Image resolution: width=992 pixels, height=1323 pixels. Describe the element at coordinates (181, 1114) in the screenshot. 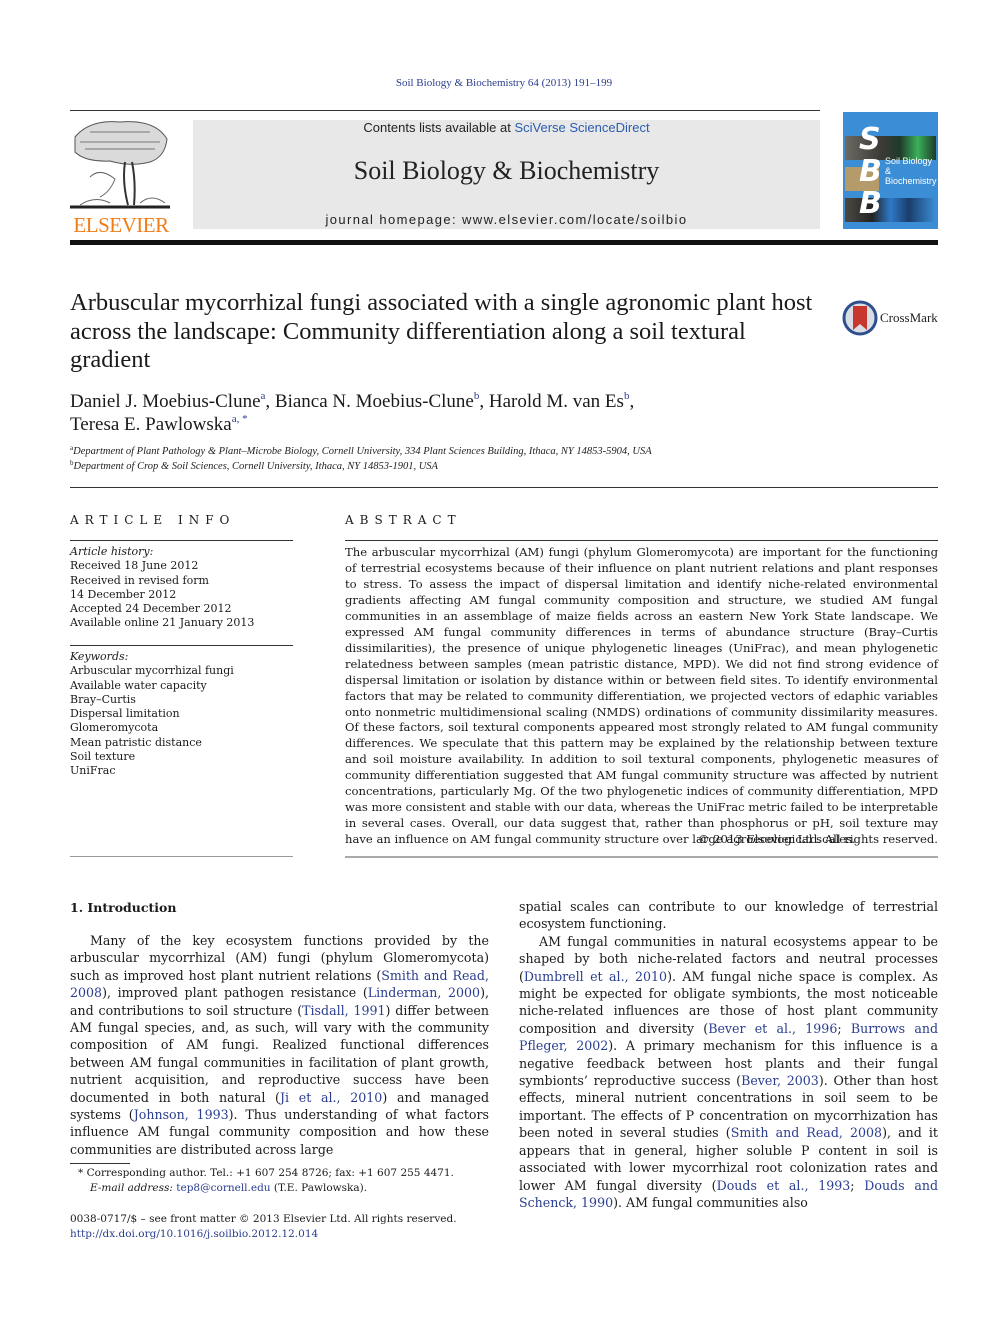

I see `citation-link: Johnson, 1993` at that location.